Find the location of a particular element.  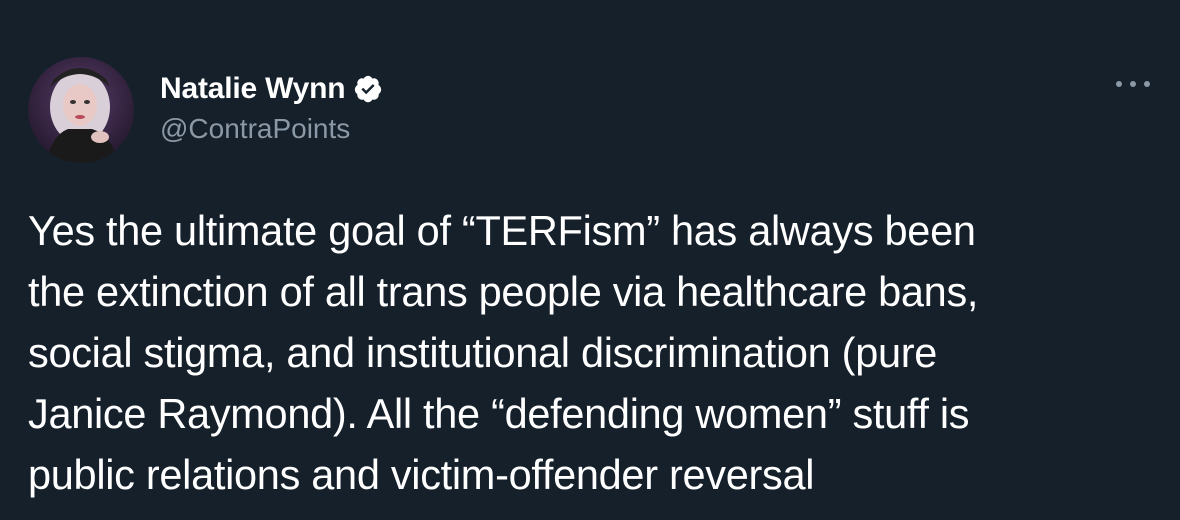

more-options-icon is located at coordinates (1133, 84).